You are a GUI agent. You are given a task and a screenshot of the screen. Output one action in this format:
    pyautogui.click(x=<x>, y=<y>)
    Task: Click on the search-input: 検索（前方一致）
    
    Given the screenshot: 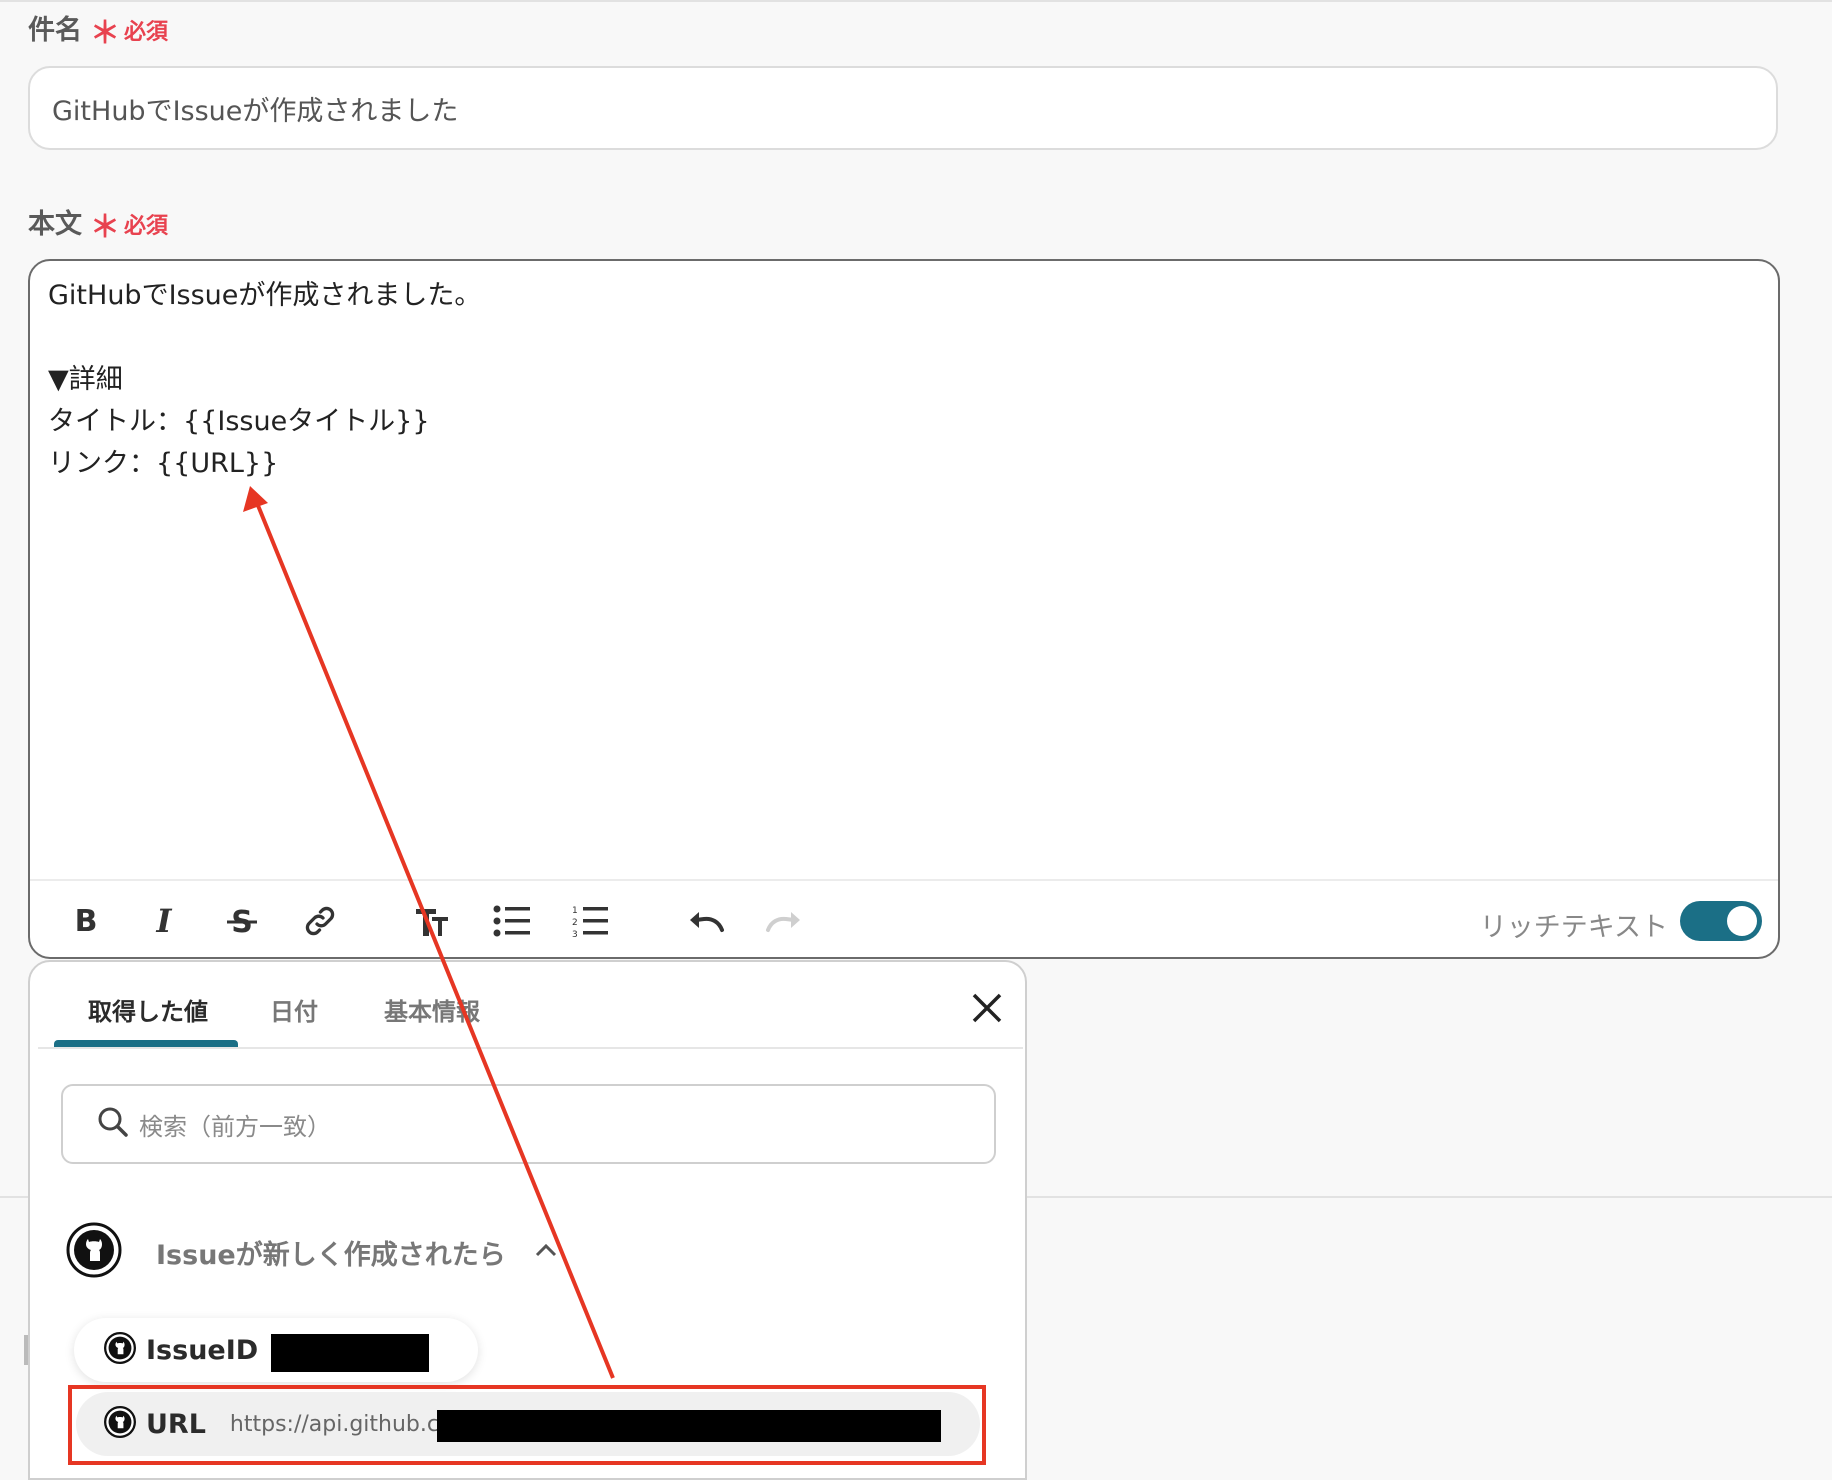 What is the action you would take?
    pyautogui.click(x=528, y=1124)
    